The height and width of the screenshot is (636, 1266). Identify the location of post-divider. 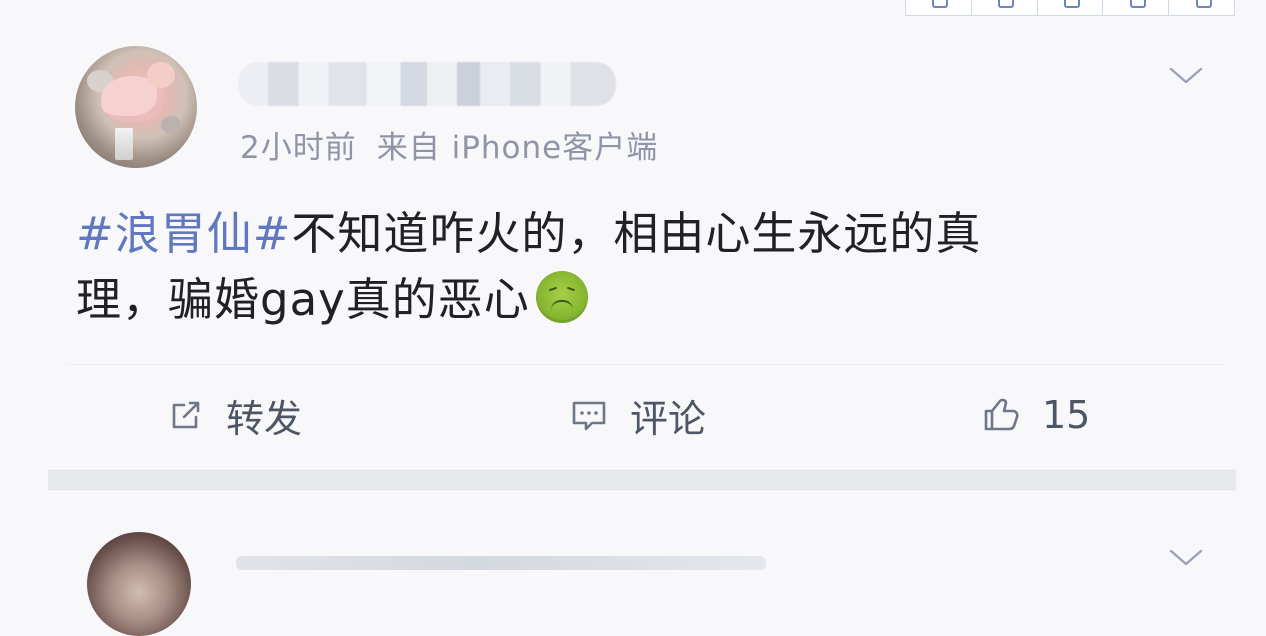
(646, 364).